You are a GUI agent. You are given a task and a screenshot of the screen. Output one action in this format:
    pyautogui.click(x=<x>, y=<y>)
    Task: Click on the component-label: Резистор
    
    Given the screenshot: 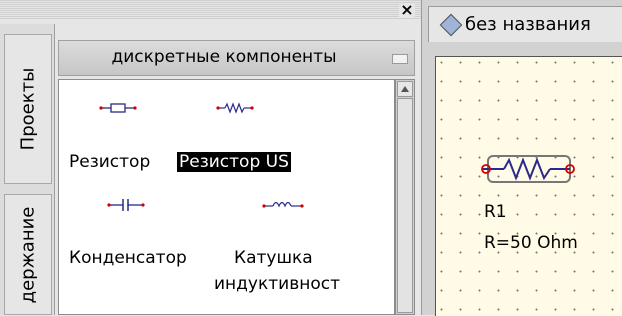 What is the action you would take?
    pyautogui.click(x=110, y=162)
    